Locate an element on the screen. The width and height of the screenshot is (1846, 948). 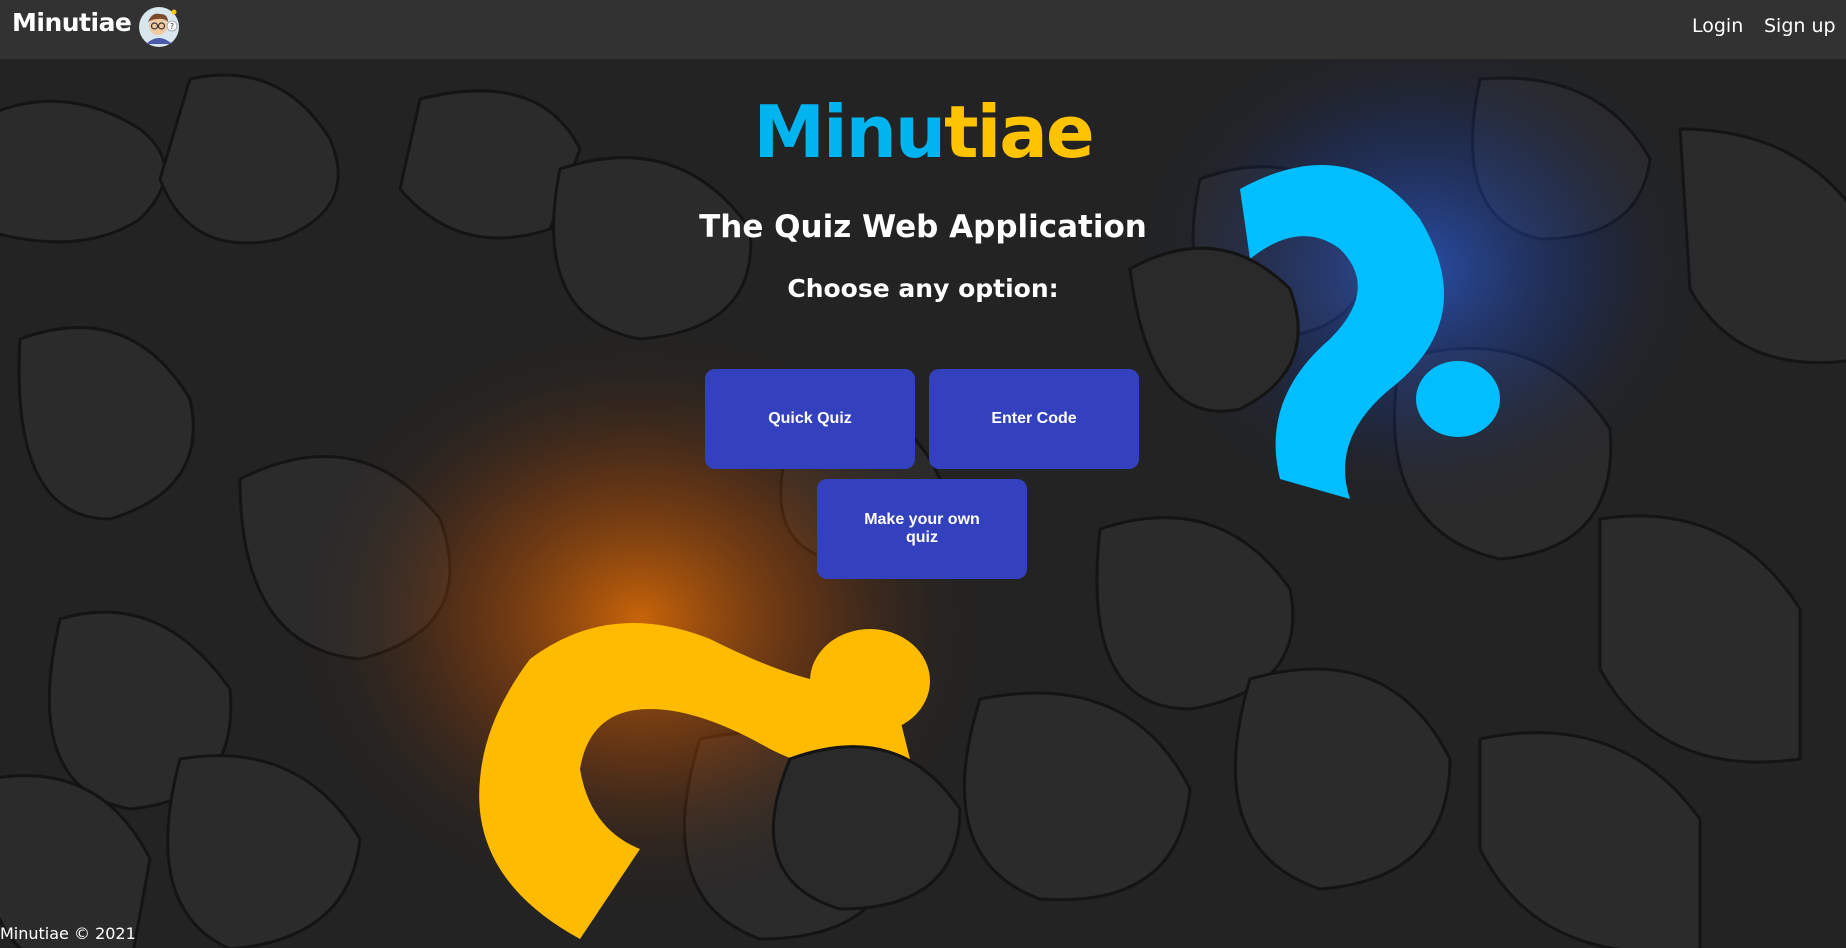
logo-part-blue: Minu is located at coordinates (849, 132).